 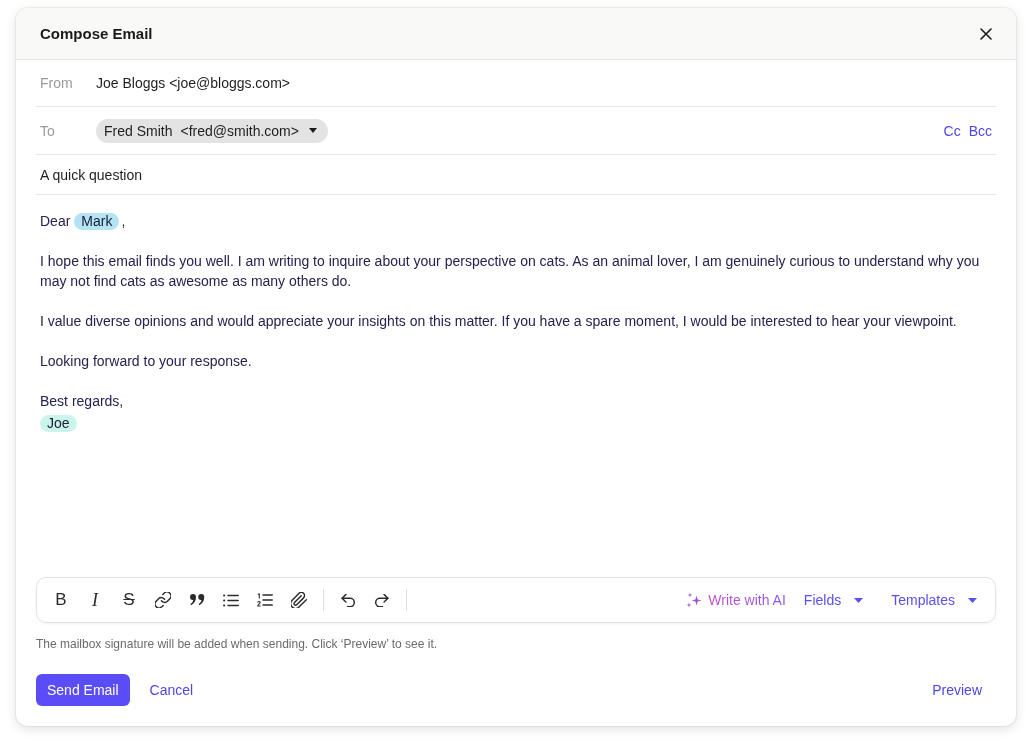 I want to click on signature-note: The mailbox signature will be added when sending. Click ‘Preview’ to see it., so click(x=237, y=644).